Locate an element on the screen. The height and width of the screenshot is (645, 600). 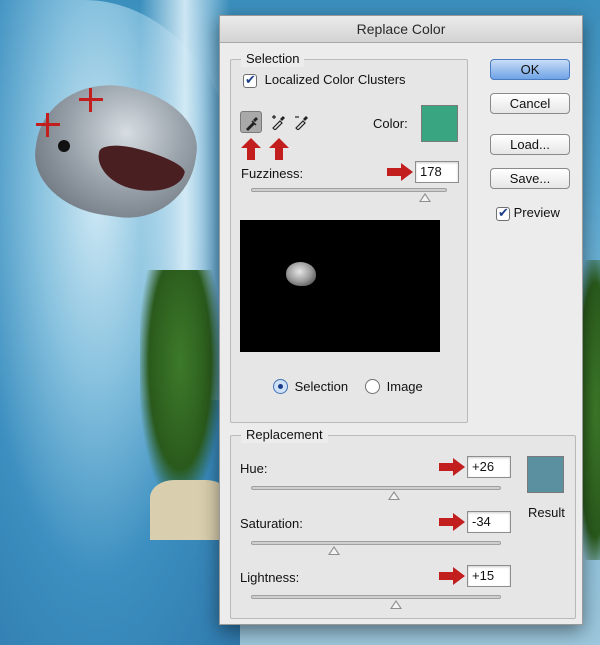
eyedropper-tool-button is located at coordinates (251, 122).